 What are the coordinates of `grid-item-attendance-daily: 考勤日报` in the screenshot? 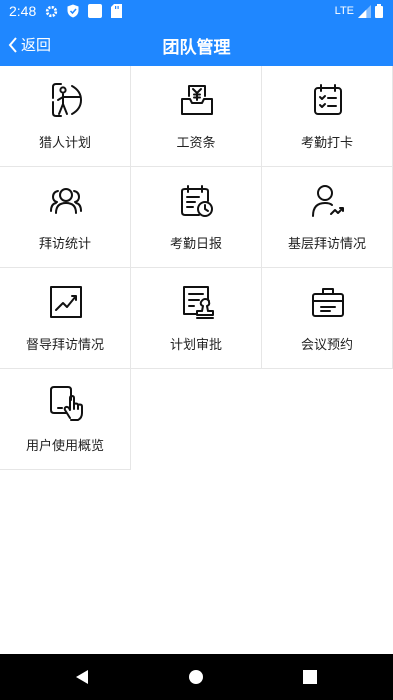 It's located at (196, 217).